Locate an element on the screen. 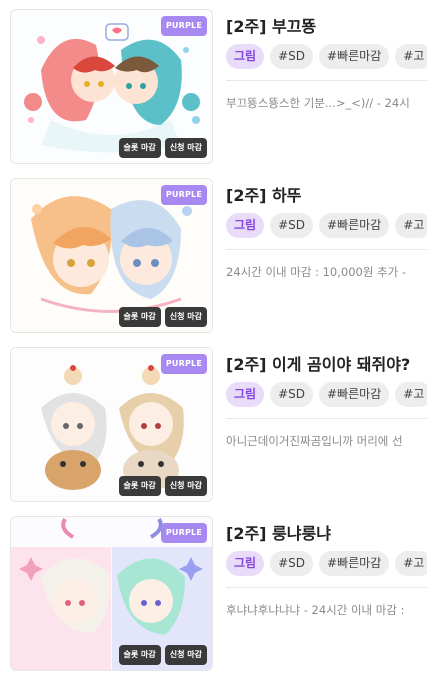 This screenshot has height=683, width=427. listing-description: 후냐냐후냐냐냐 - 24시간 이내 마감 : is located at coordinates (315, 610).